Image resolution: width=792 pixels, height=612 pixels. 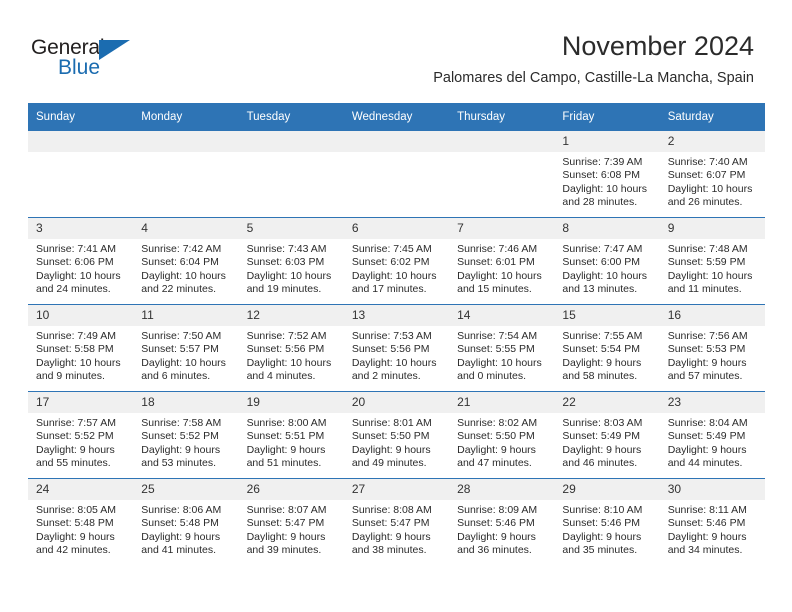 I want to click on sunset-text: Sunset: 5:46 PM, so click(x=601, y=523).